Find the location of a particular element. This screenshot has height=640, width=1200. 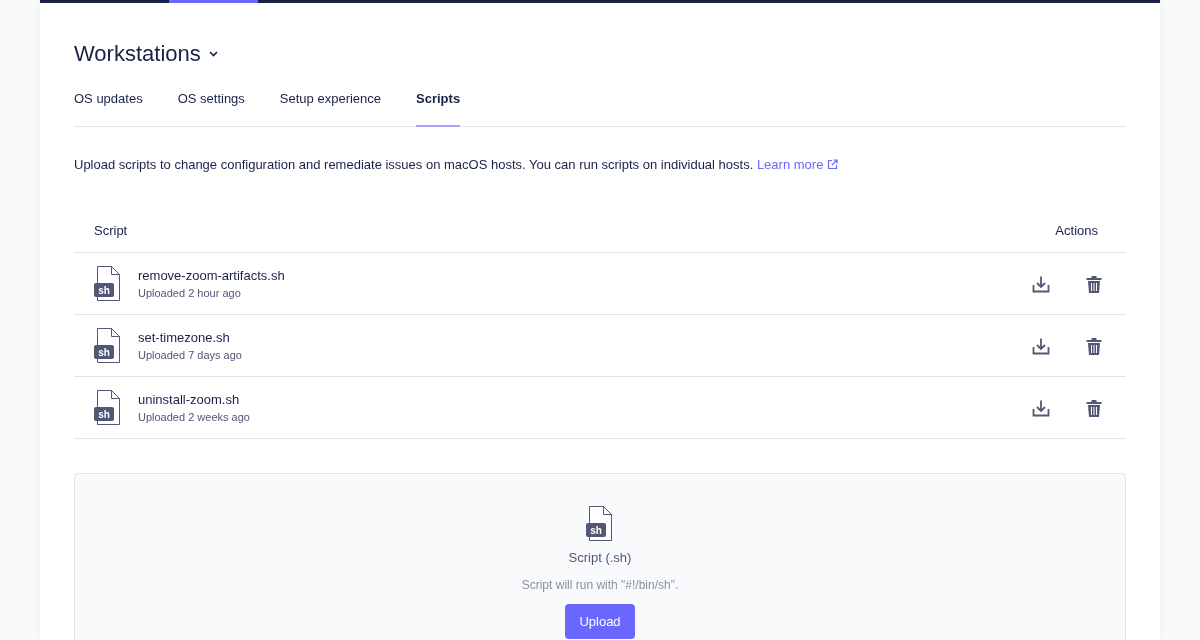

script-name: set-timezone.sh is located at coordinates (184, 337).